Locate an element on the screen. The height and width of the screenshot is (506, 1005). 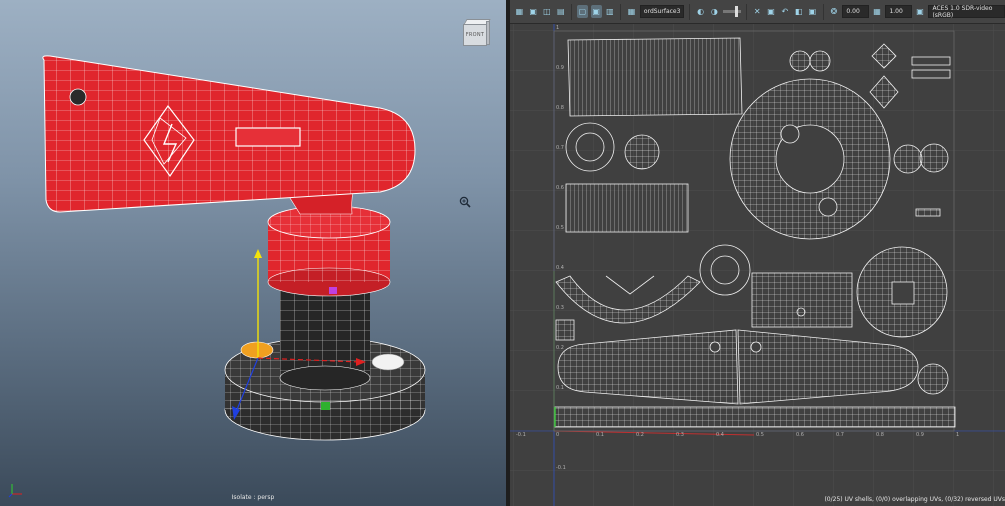
image-toggle-icon: ▣ is located at coordinates (533, 11).